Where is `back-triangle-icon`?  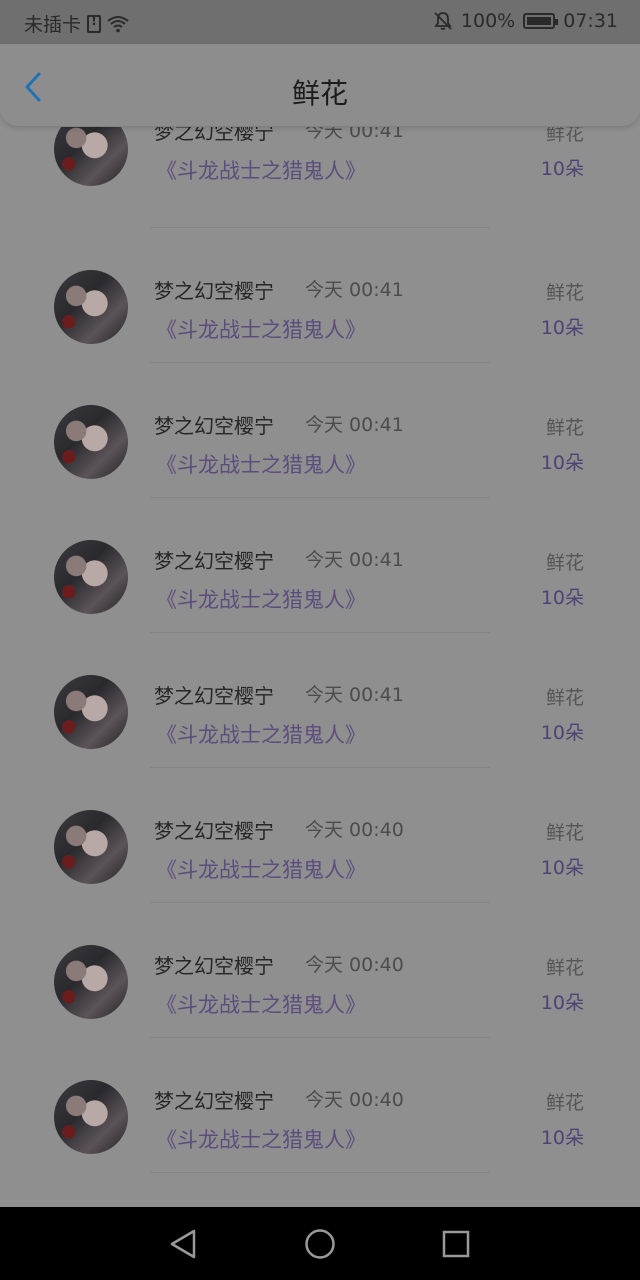
back-triangle-icon is located at coordinates (183, 1244).